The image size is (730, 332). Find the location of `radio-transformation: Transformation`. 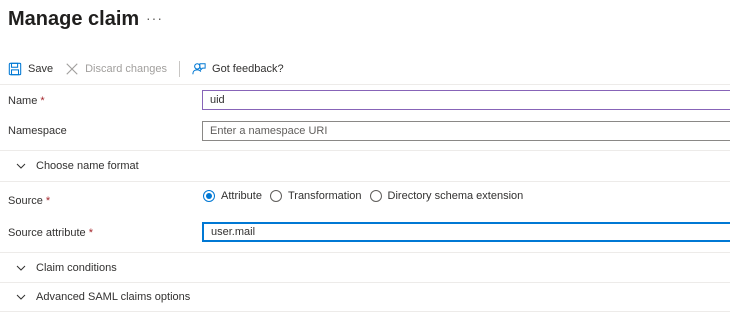

radio-transformation: Transformation is located at coordinates (315, 196).